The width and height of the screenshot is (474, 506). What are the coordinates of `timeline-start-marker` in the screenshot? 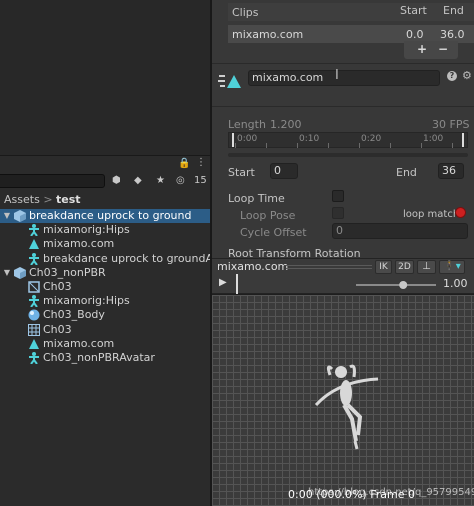 It's located at (233, 140).